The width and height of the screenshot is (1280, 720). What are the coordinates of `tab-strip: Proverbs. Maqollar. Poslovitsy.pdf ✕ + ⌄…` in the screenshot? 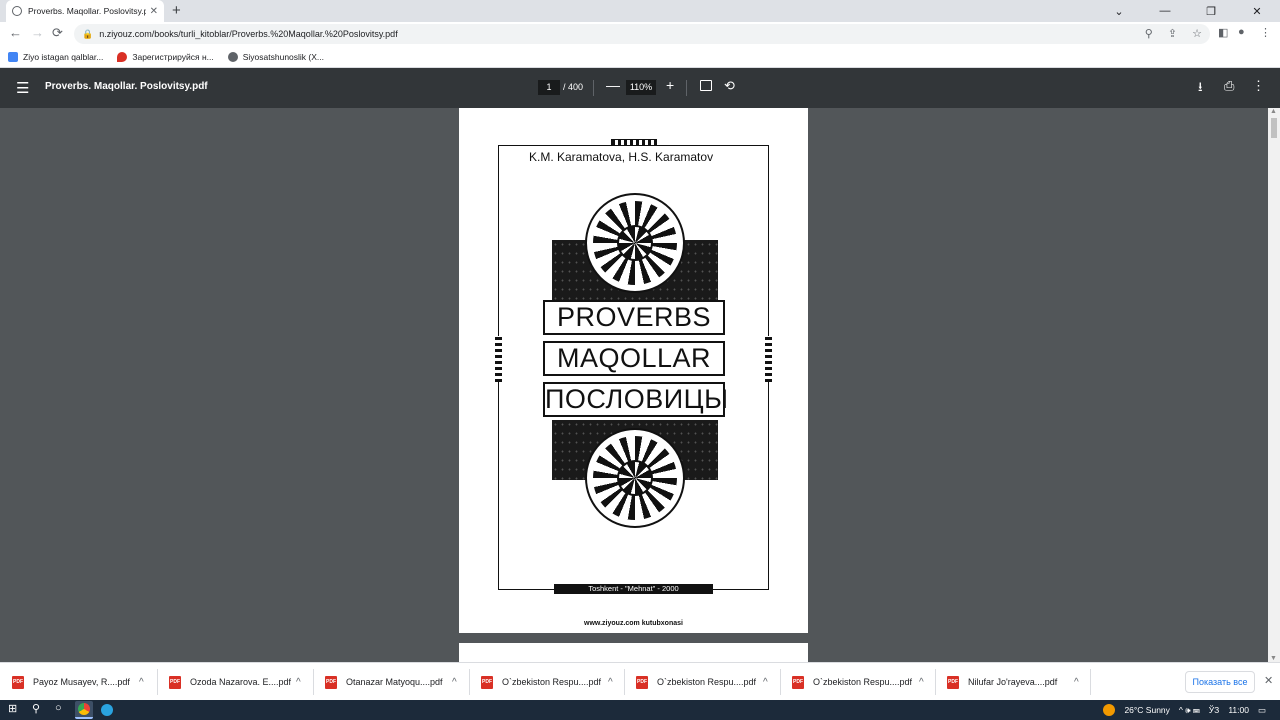 It's located at (640, 11).